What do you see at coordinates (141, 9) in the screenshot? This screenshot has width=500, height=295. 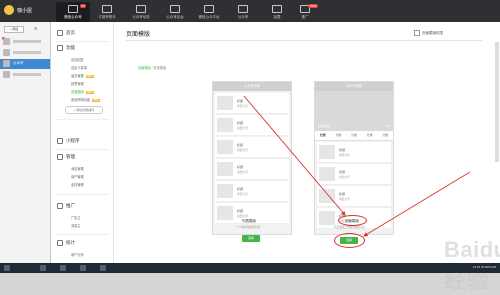 I see `activity-icon` at bounding box center [141, 9].